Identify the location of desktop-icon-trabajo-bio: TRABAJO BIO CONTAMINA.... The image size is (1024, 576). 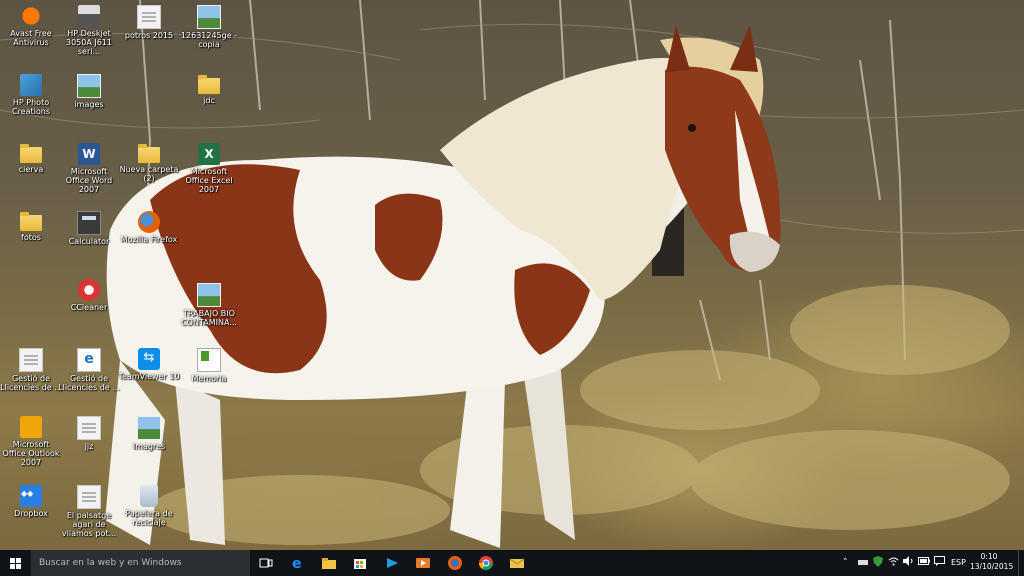
(209, 305).